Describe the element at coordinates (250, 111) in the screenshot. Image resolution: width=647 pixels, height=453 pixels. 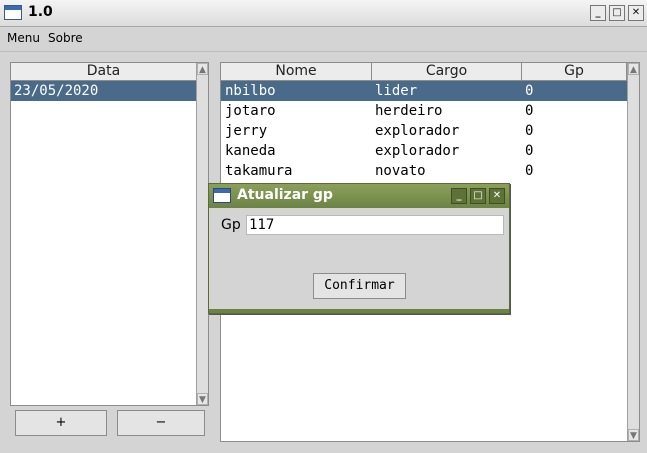
I see `cell-nome: jotaro` at that location.